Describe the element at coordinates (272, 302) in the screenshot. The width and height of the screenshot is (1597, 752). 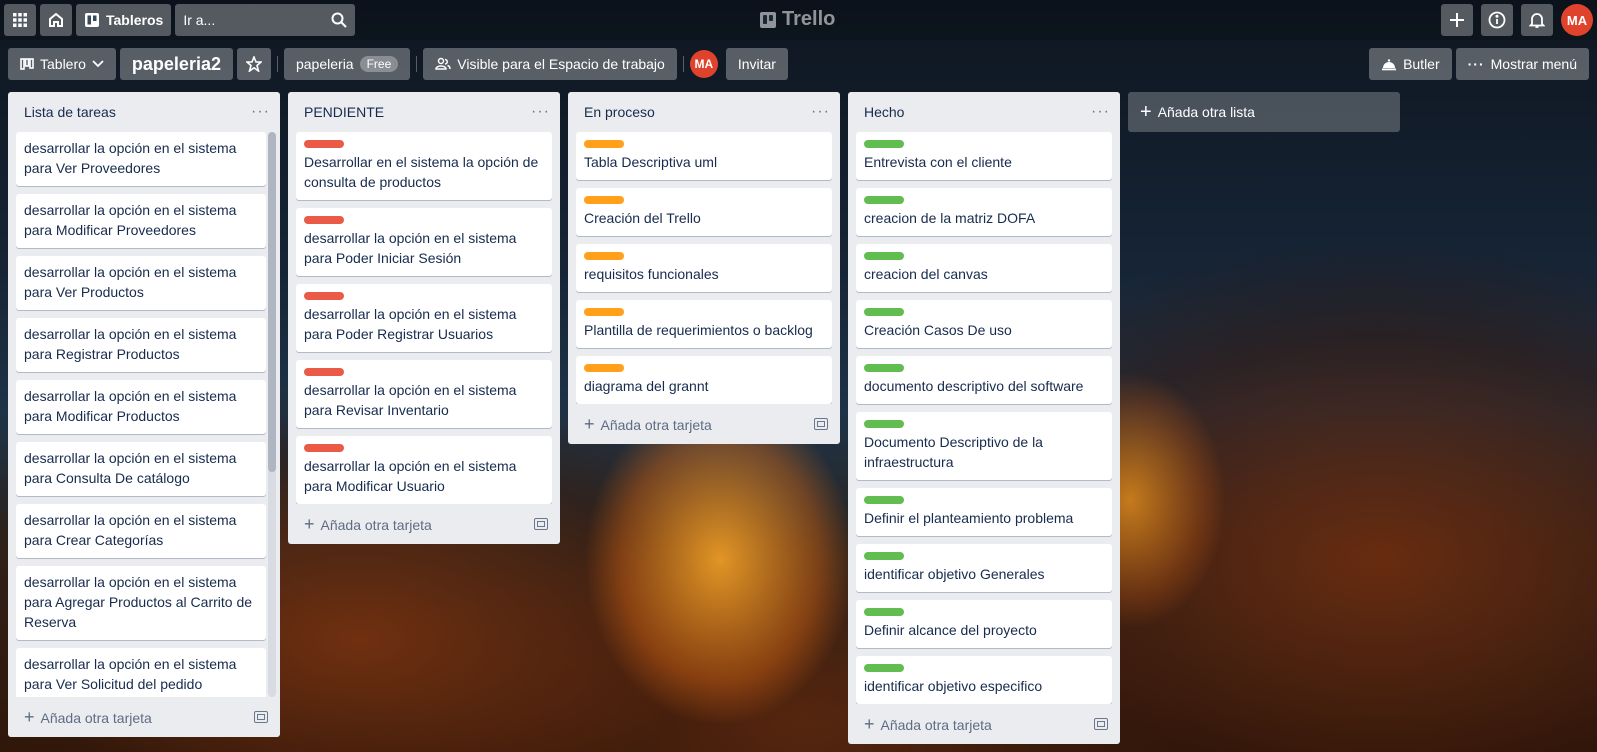
I see `scrollbar-thumb` at that location.